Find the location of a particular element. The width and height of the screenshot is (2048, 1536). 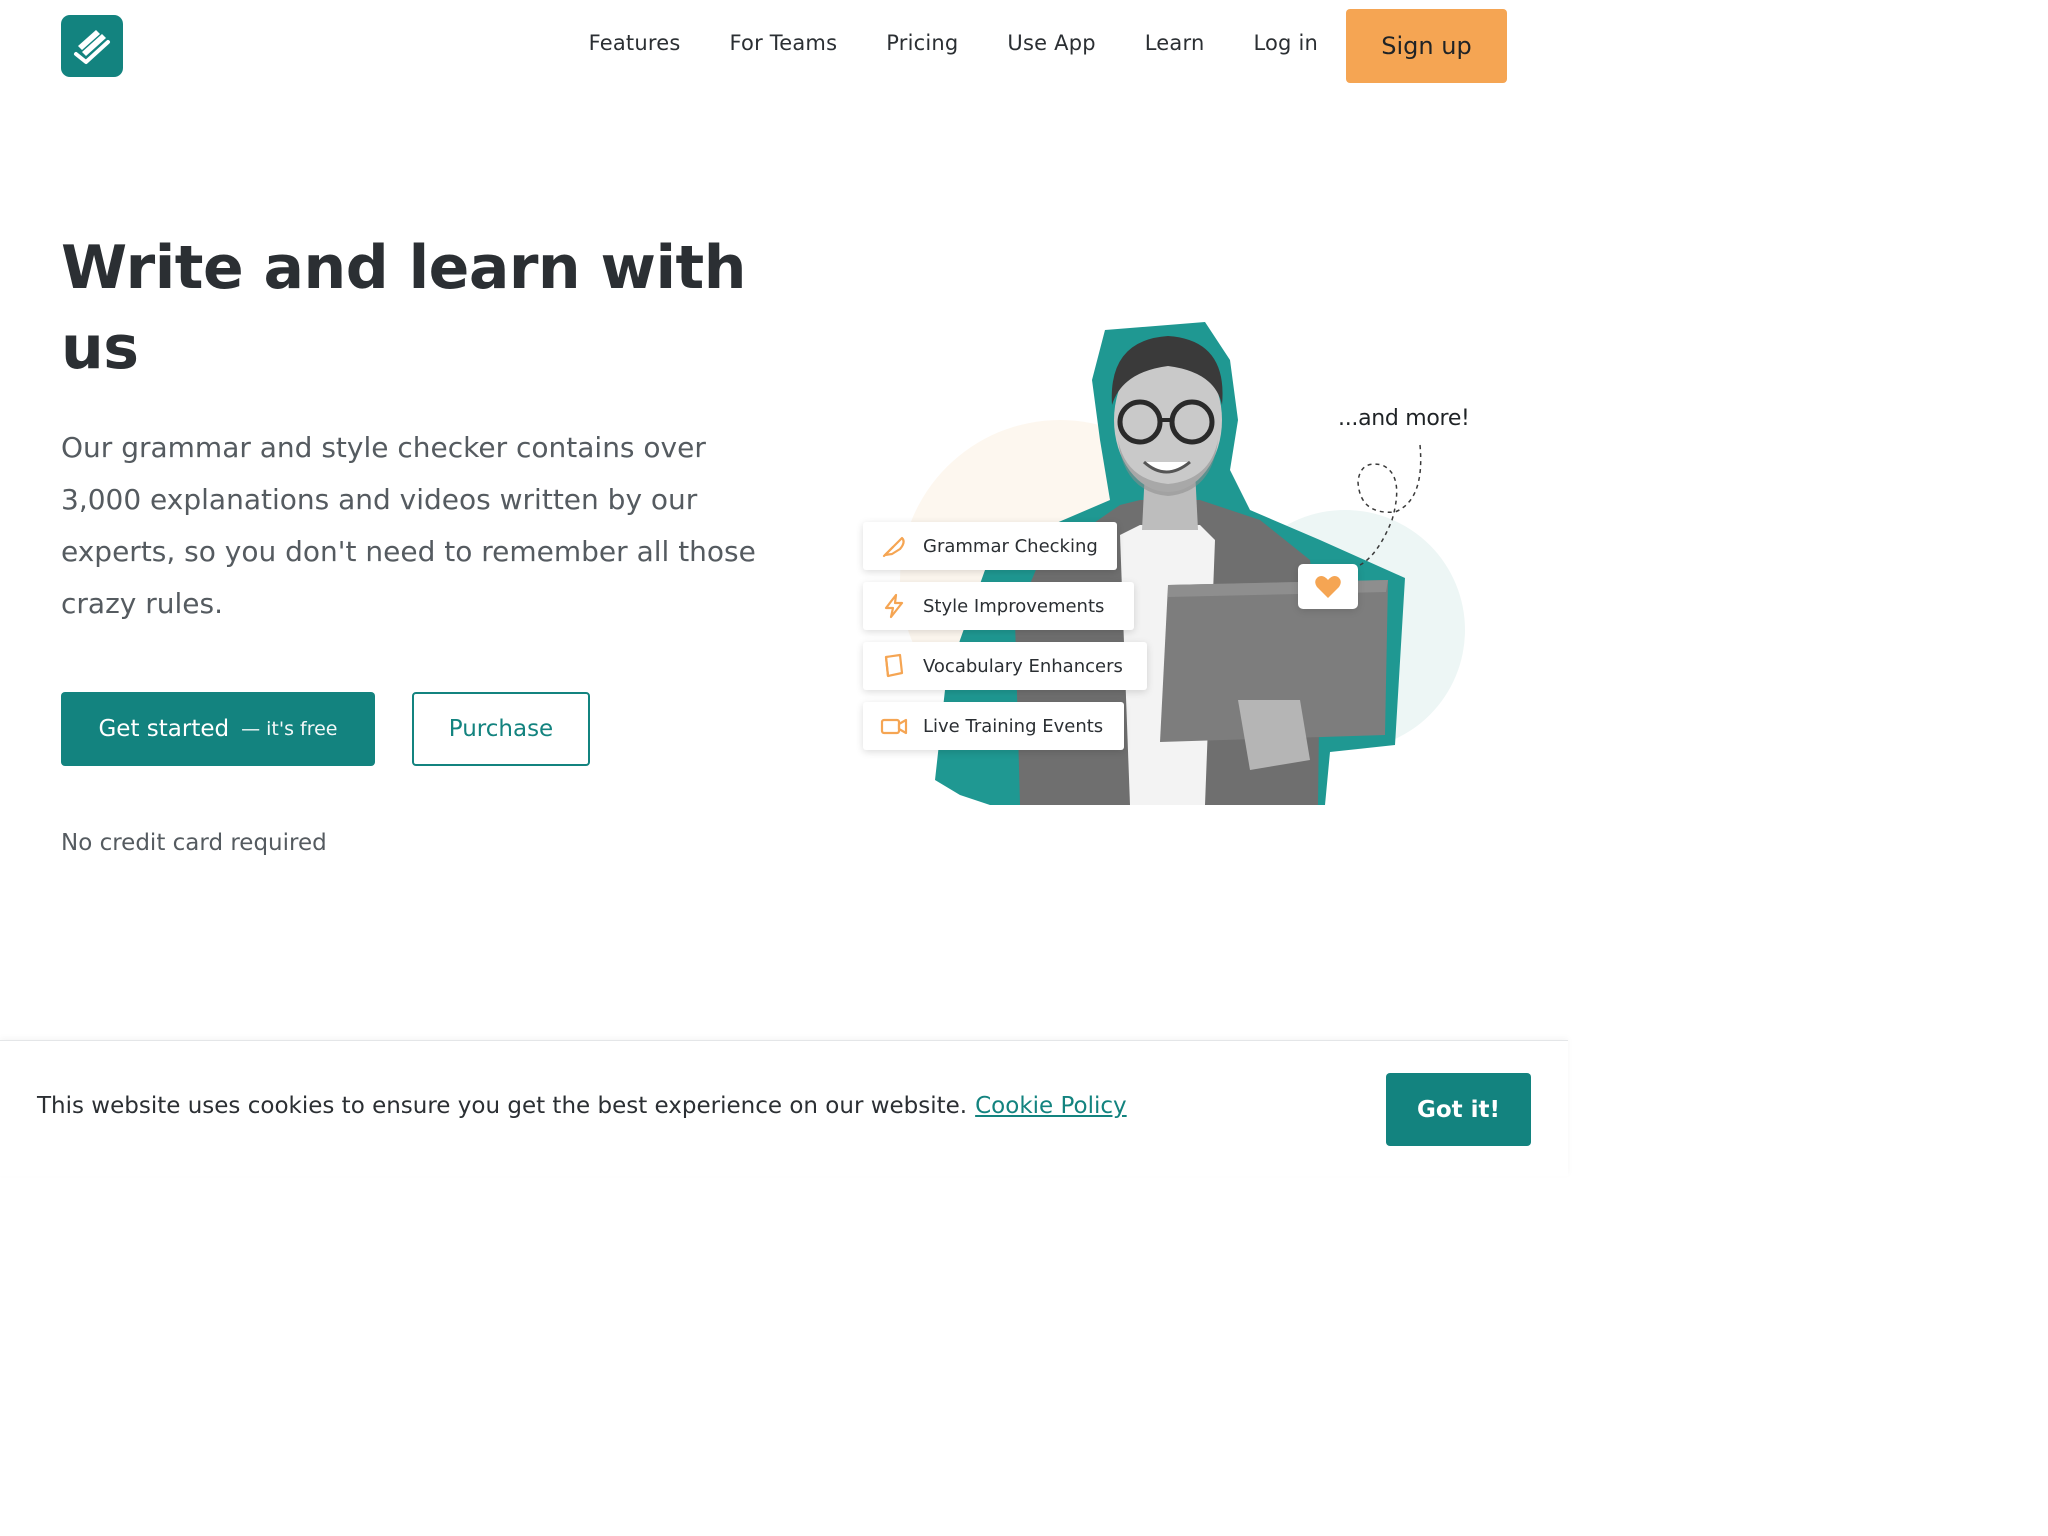

video-camera-icon is located at coordinates (894, 726).